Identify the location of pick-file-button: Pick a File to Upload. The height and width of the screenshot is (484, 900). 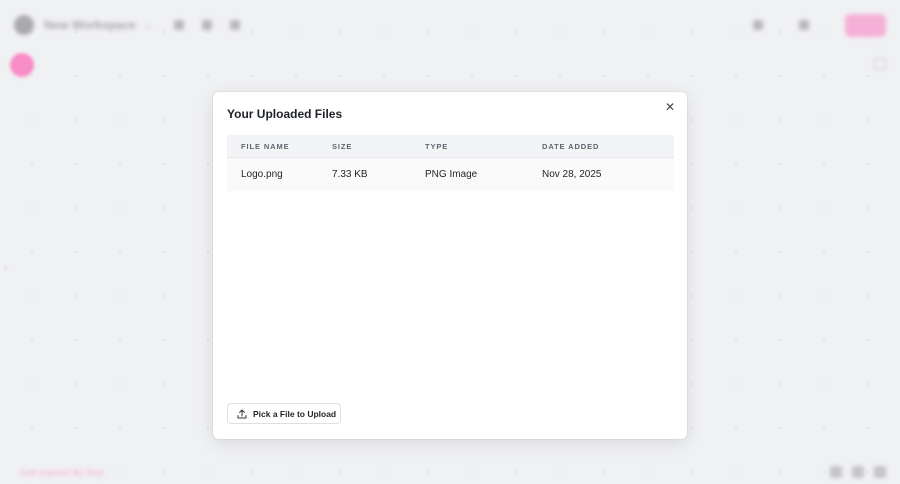
(284, 413).